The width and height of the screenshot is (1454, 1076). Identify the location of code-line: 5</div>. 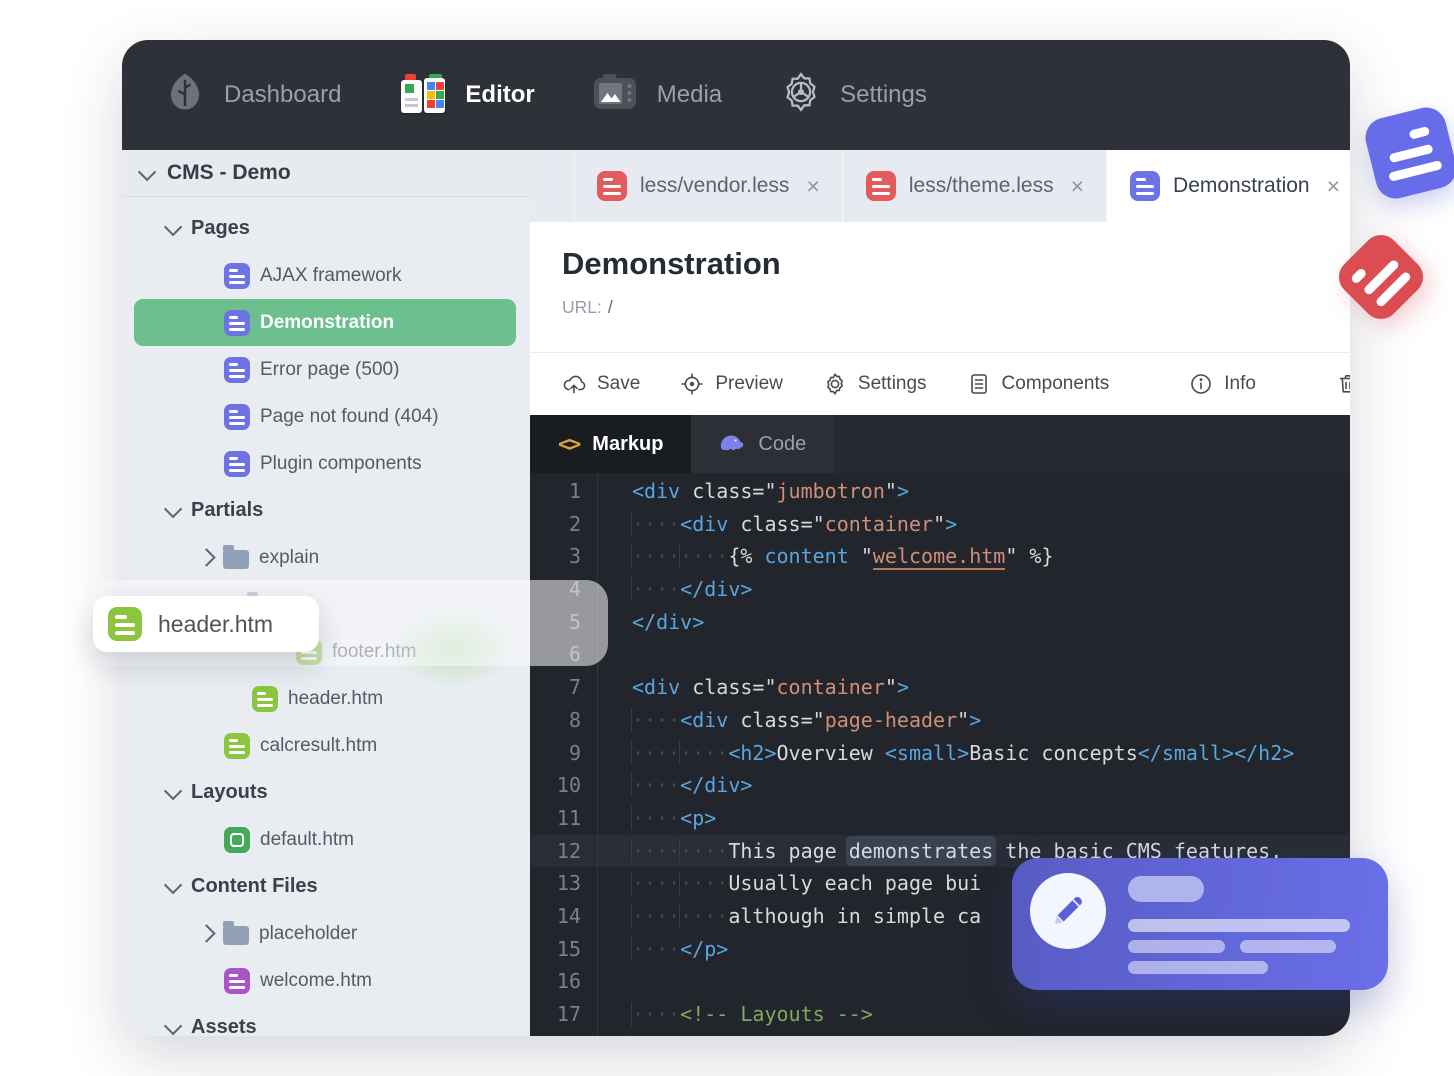
(940, 622).